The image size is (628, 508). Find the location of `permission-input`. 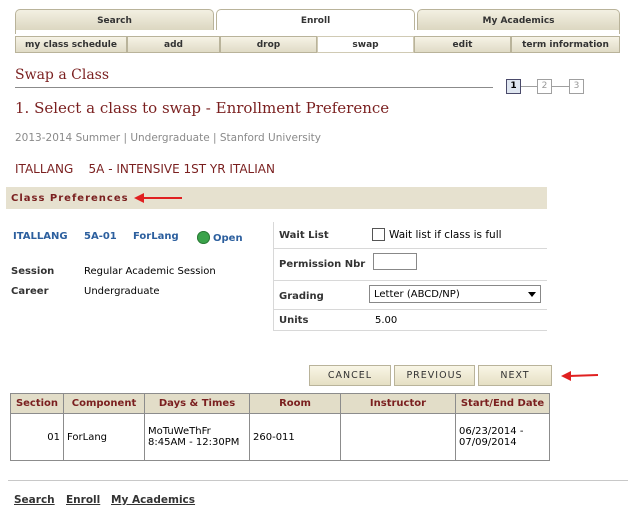

permission-input is located at coordinates (395, 261).